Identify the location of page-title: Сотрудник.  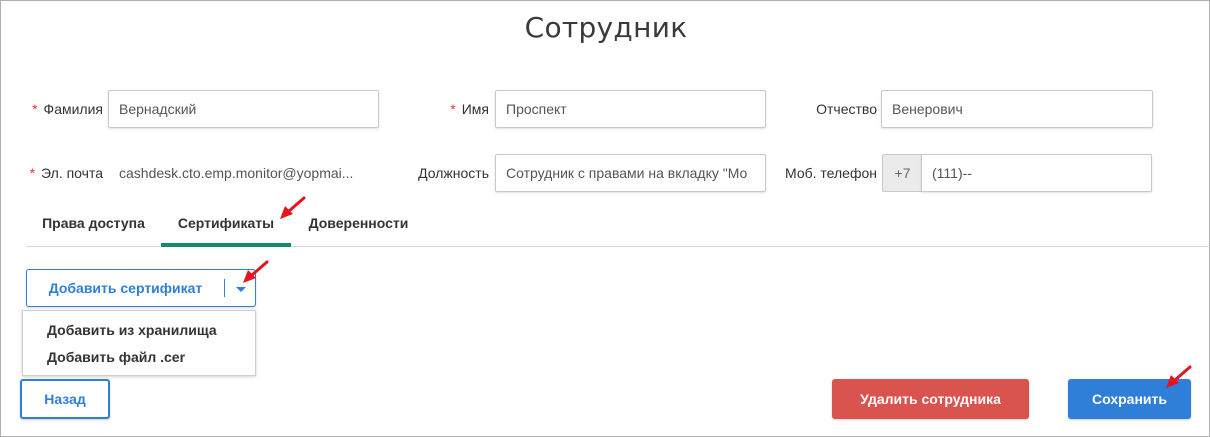
(606, 27).